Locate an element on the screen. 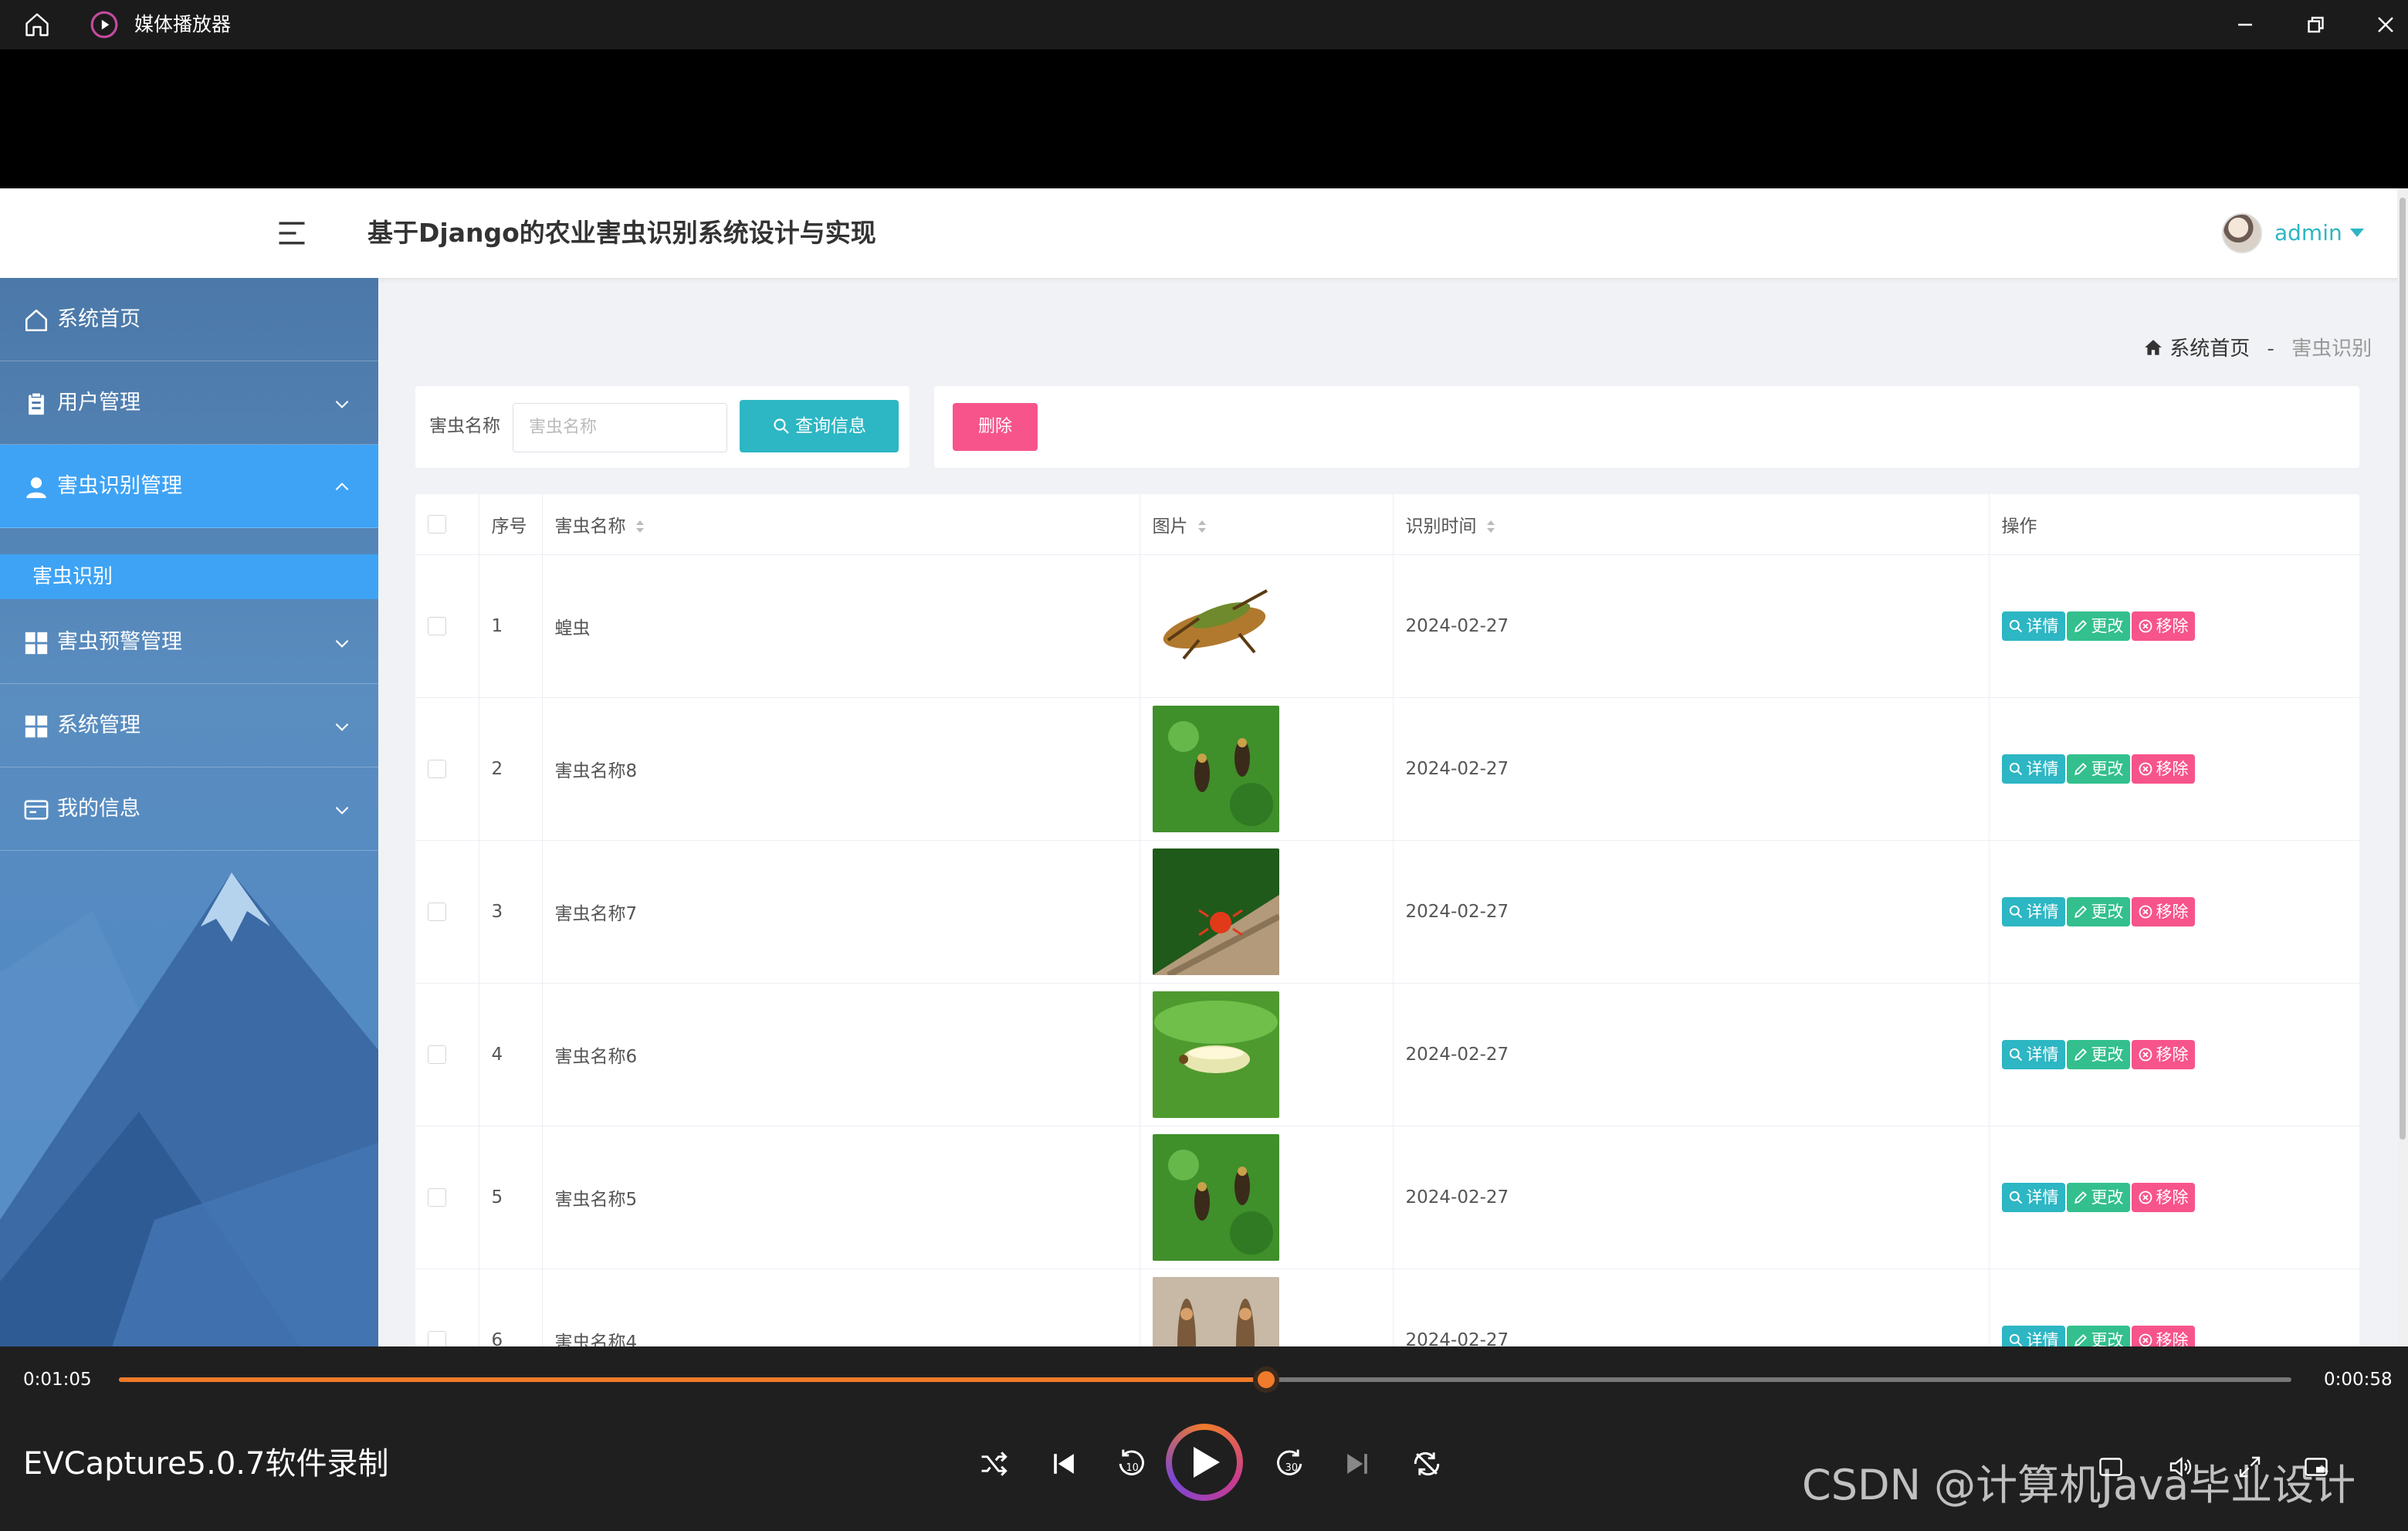 This screenshot has height=1531, width=2408. sidebar-item-my-info: 我的信息 is located at coordinates (189, 809).